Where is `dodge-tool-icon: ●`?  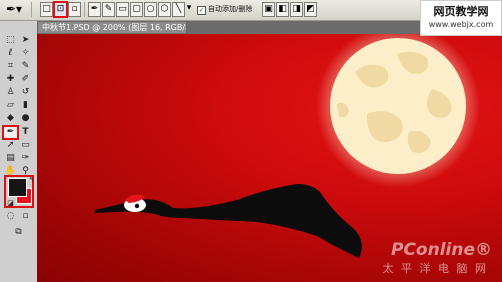 dodge-tool-icon: ● is located at coordinates (25, 118).